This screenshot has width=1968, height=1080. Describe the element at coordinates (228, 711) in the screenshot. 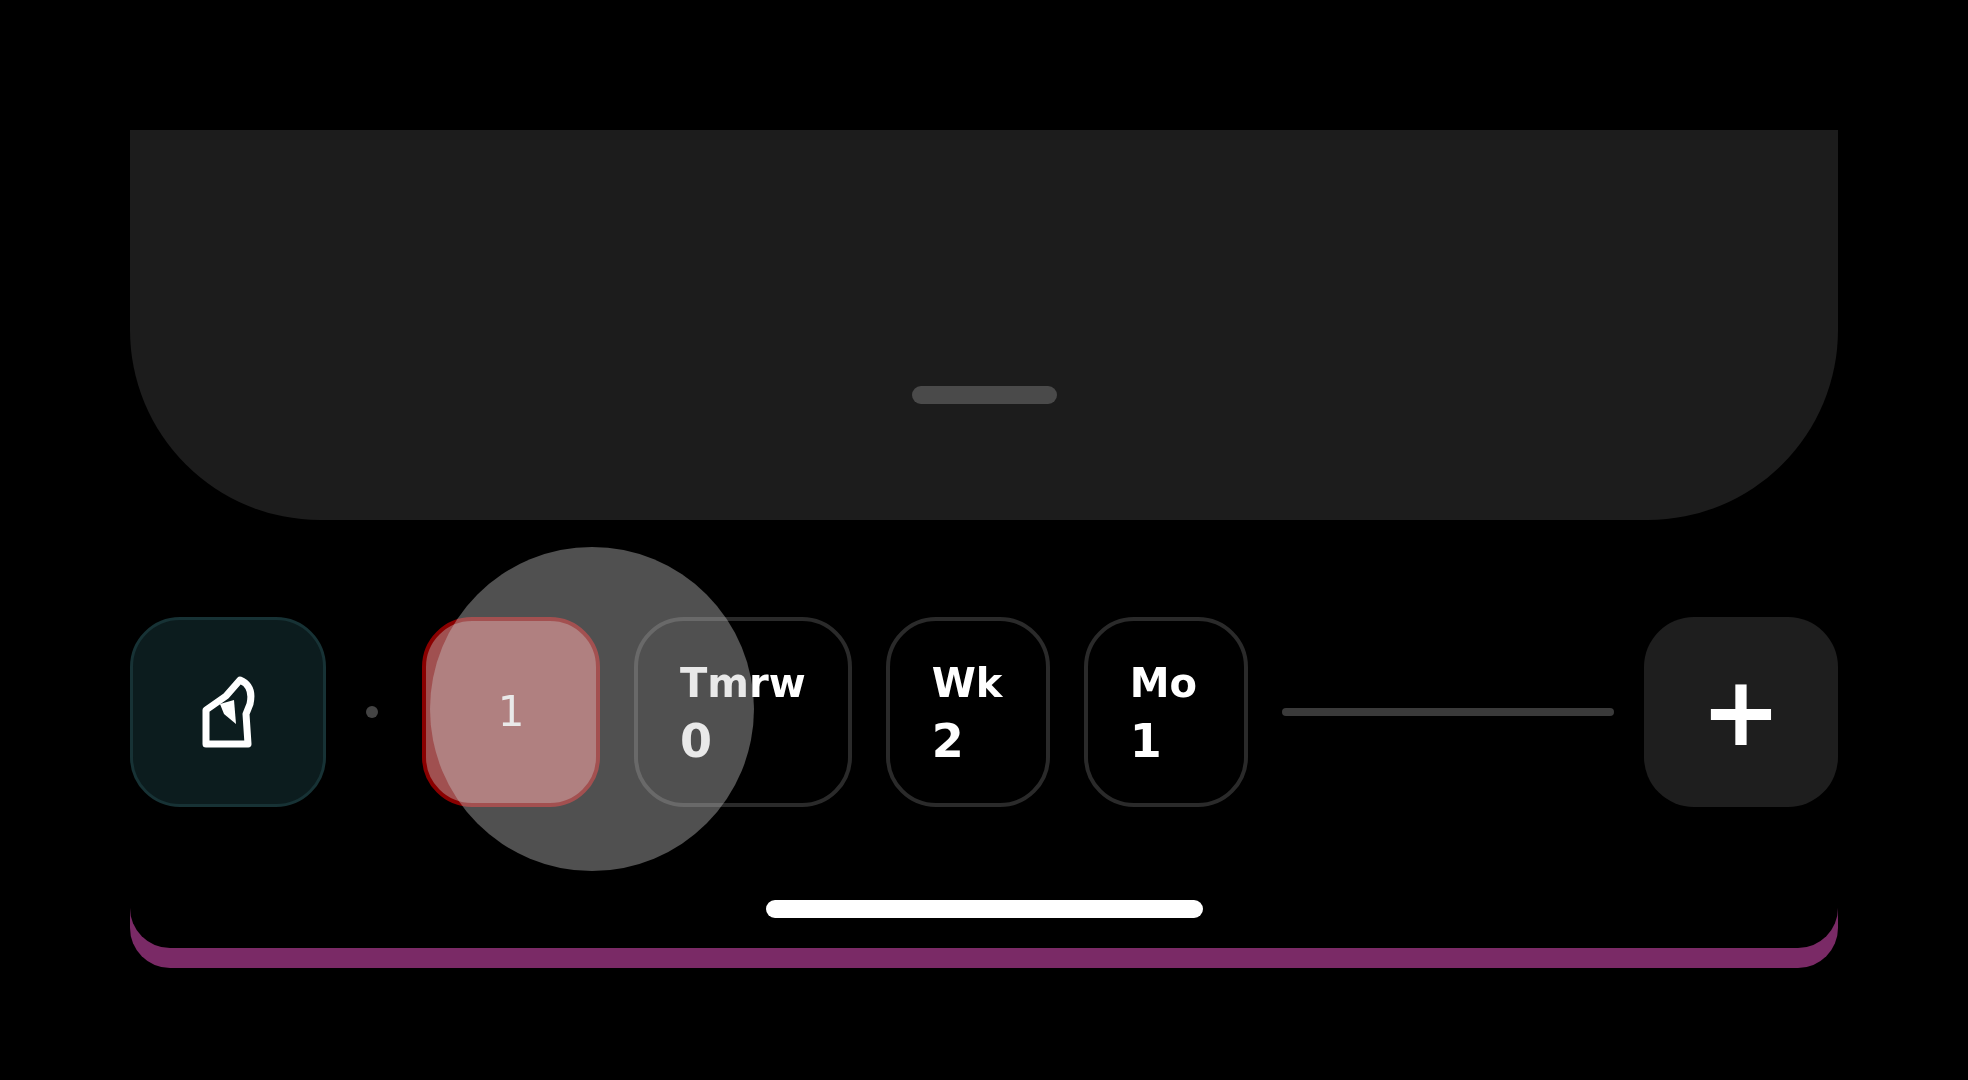

I see `tag-button` at that location.